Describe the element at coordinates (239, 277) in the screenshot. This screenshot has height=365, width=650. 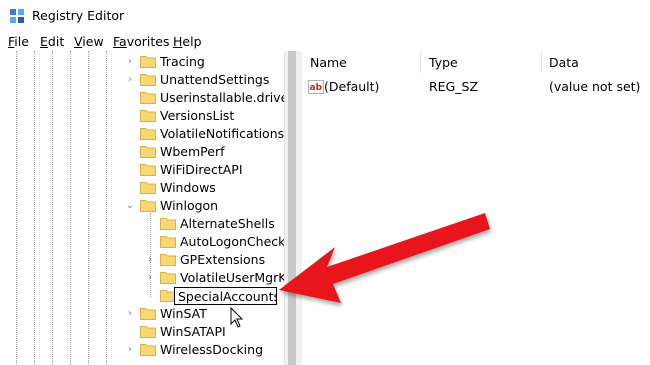
I see `tree-node-label: VolatileUserMgrKey` at that location.